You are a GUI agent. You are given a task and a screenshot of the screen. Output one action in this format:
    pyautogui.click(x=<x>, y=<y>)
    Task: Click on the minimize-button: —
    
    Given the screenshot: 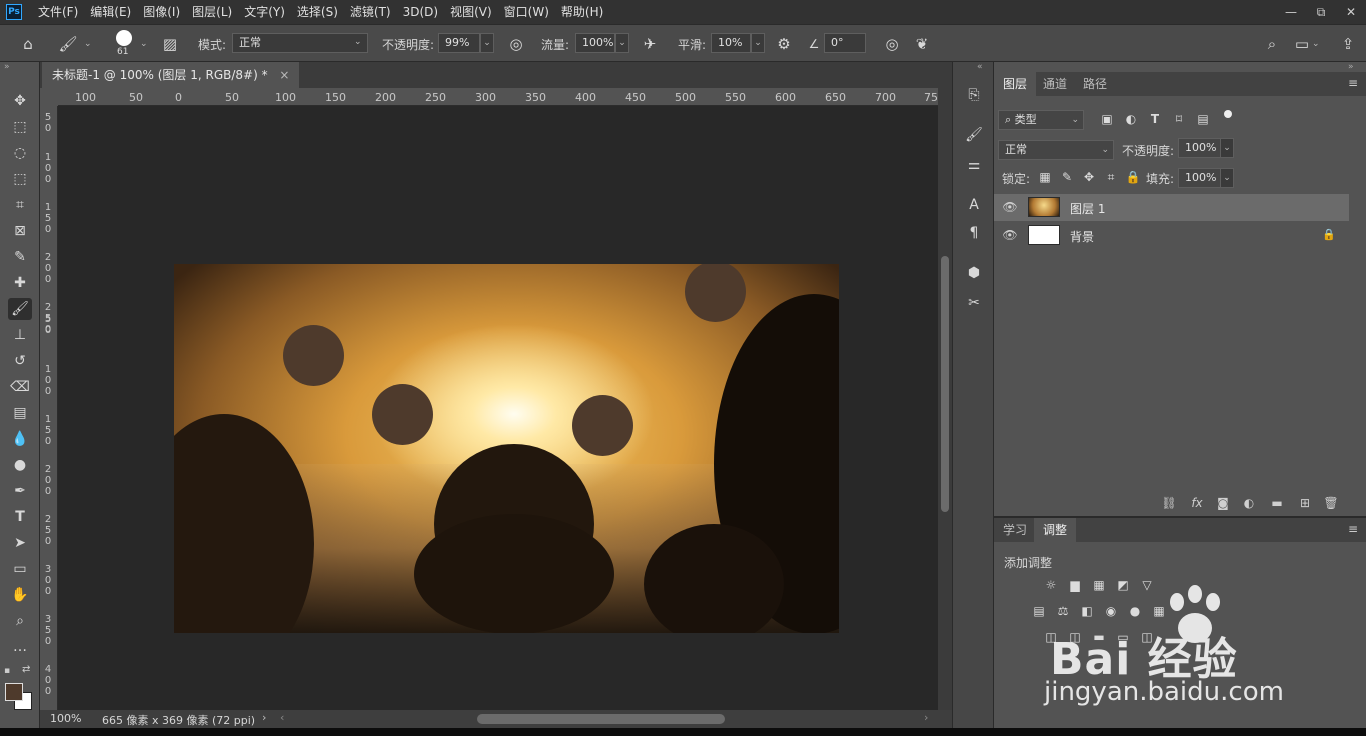 What is the action you would take?
    pyautogui.click(x=1291, y=12)
    